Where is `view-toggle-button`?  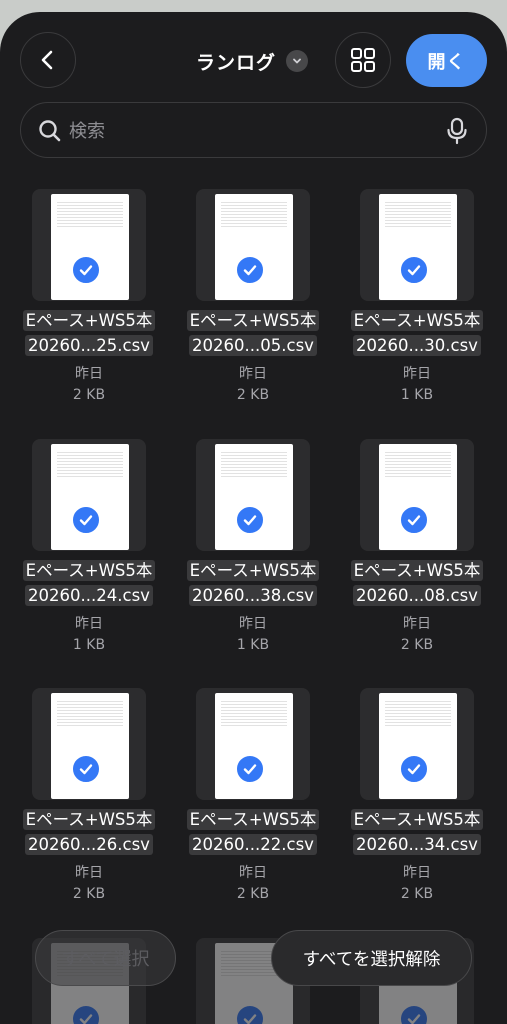 view-toggle-button is located at coordinates (363, 60).